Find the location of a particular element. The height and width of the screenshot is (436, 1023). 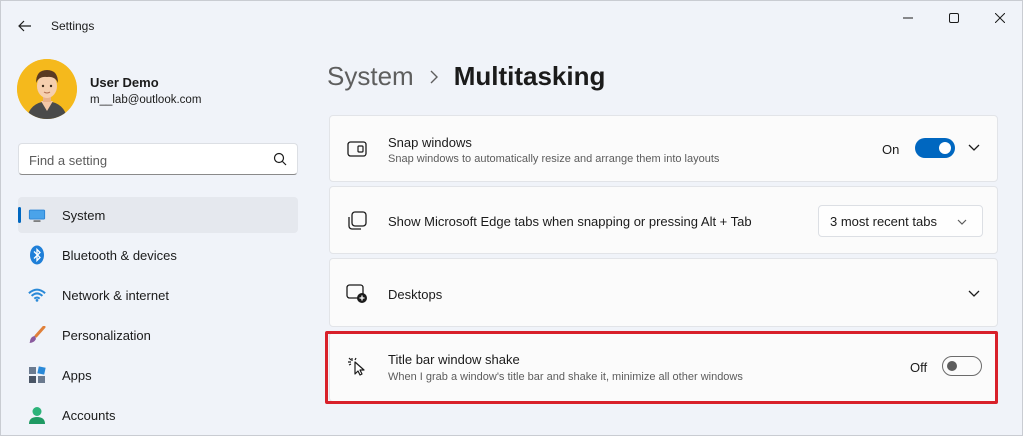

app-title: Settings is located at coordinates (73, 26).